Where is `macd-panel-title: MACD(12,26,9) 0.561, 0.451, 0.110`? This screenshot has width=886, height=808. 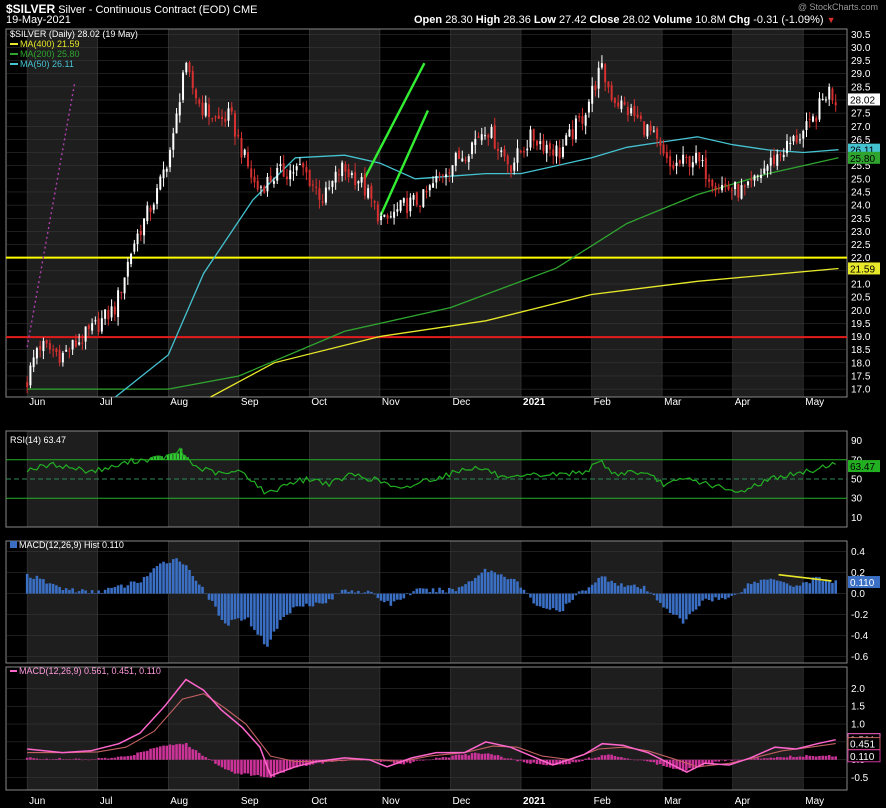
macd-panel-title: MACD(12,26,9) 0.561, 0.451, 0.110 is located at coordinates (90, 671).